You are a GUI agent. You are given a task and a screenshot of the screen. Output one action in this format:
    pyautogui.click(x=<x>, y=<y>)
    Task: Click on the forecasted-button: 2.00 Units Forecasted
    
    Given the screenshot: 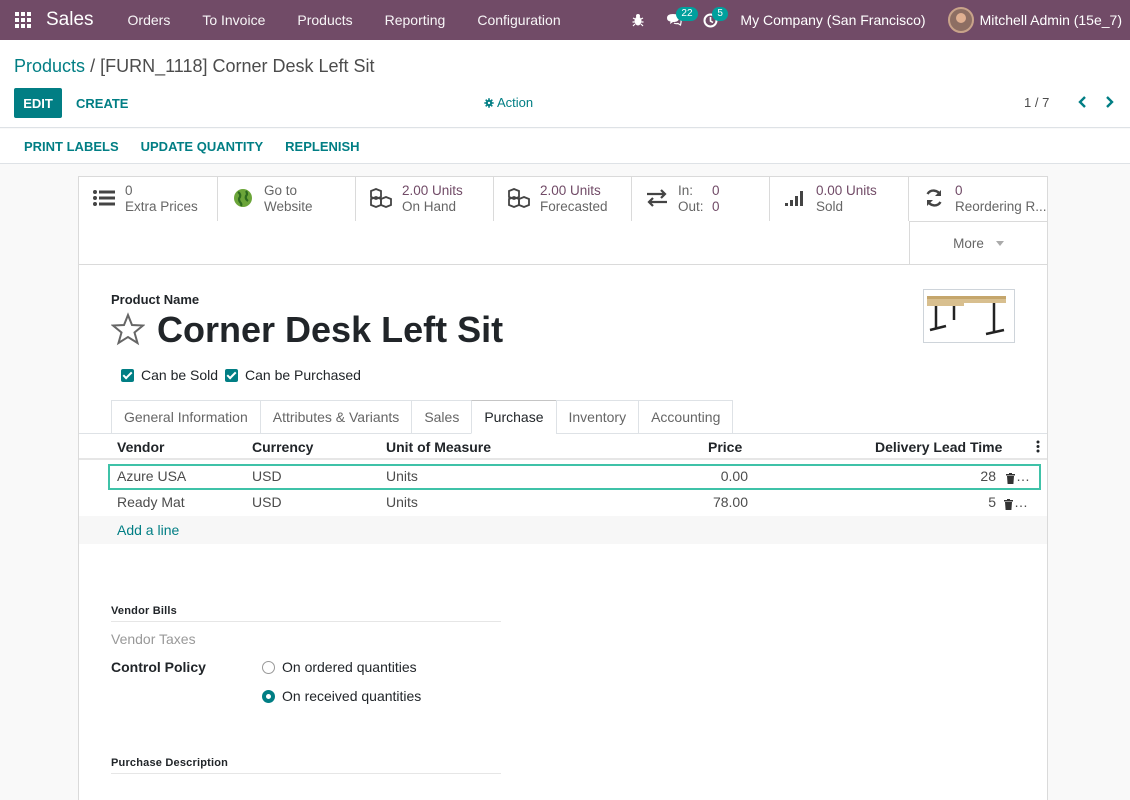 What is the action you would take?
    pyautogui.click(x=563, y=199)
    